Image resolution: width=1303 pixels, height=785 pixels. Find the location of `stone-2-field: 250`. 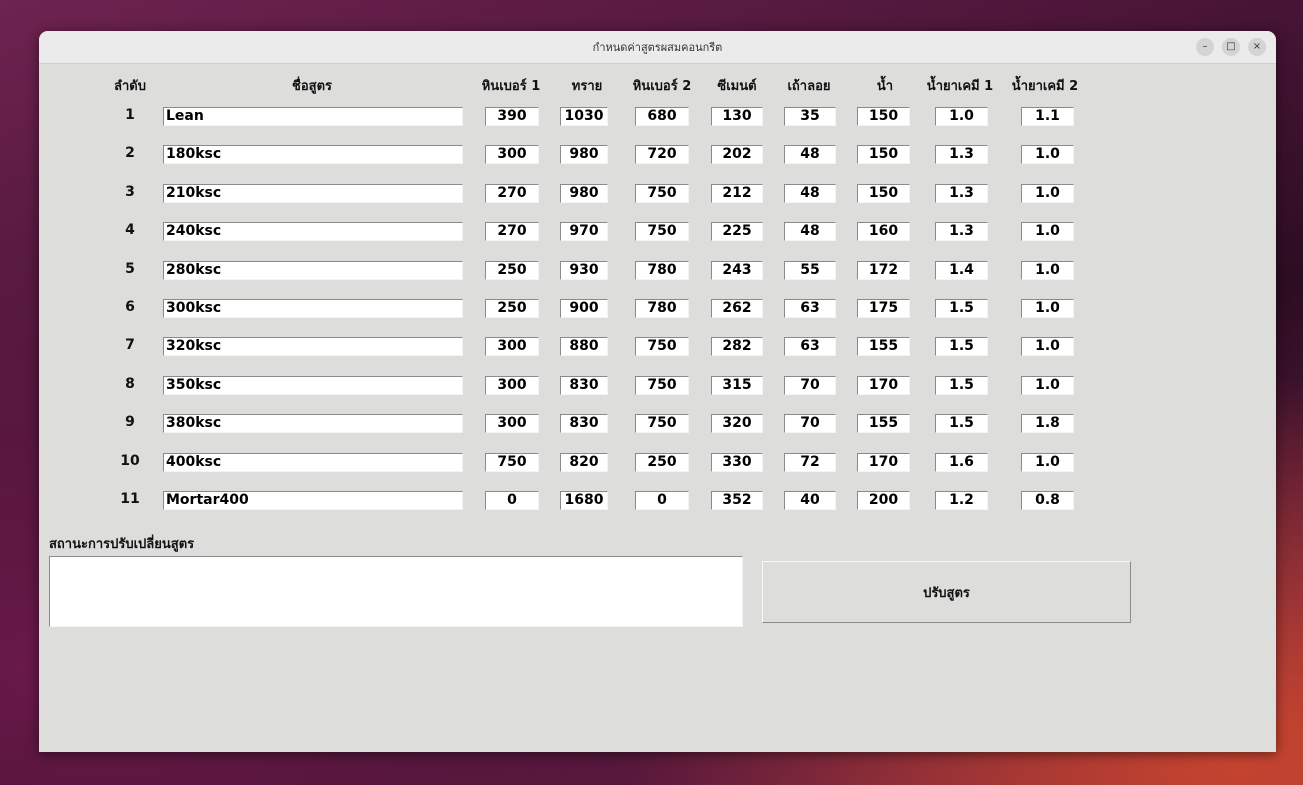

stone-2-field: 250 is located at coordinates (662, 462).